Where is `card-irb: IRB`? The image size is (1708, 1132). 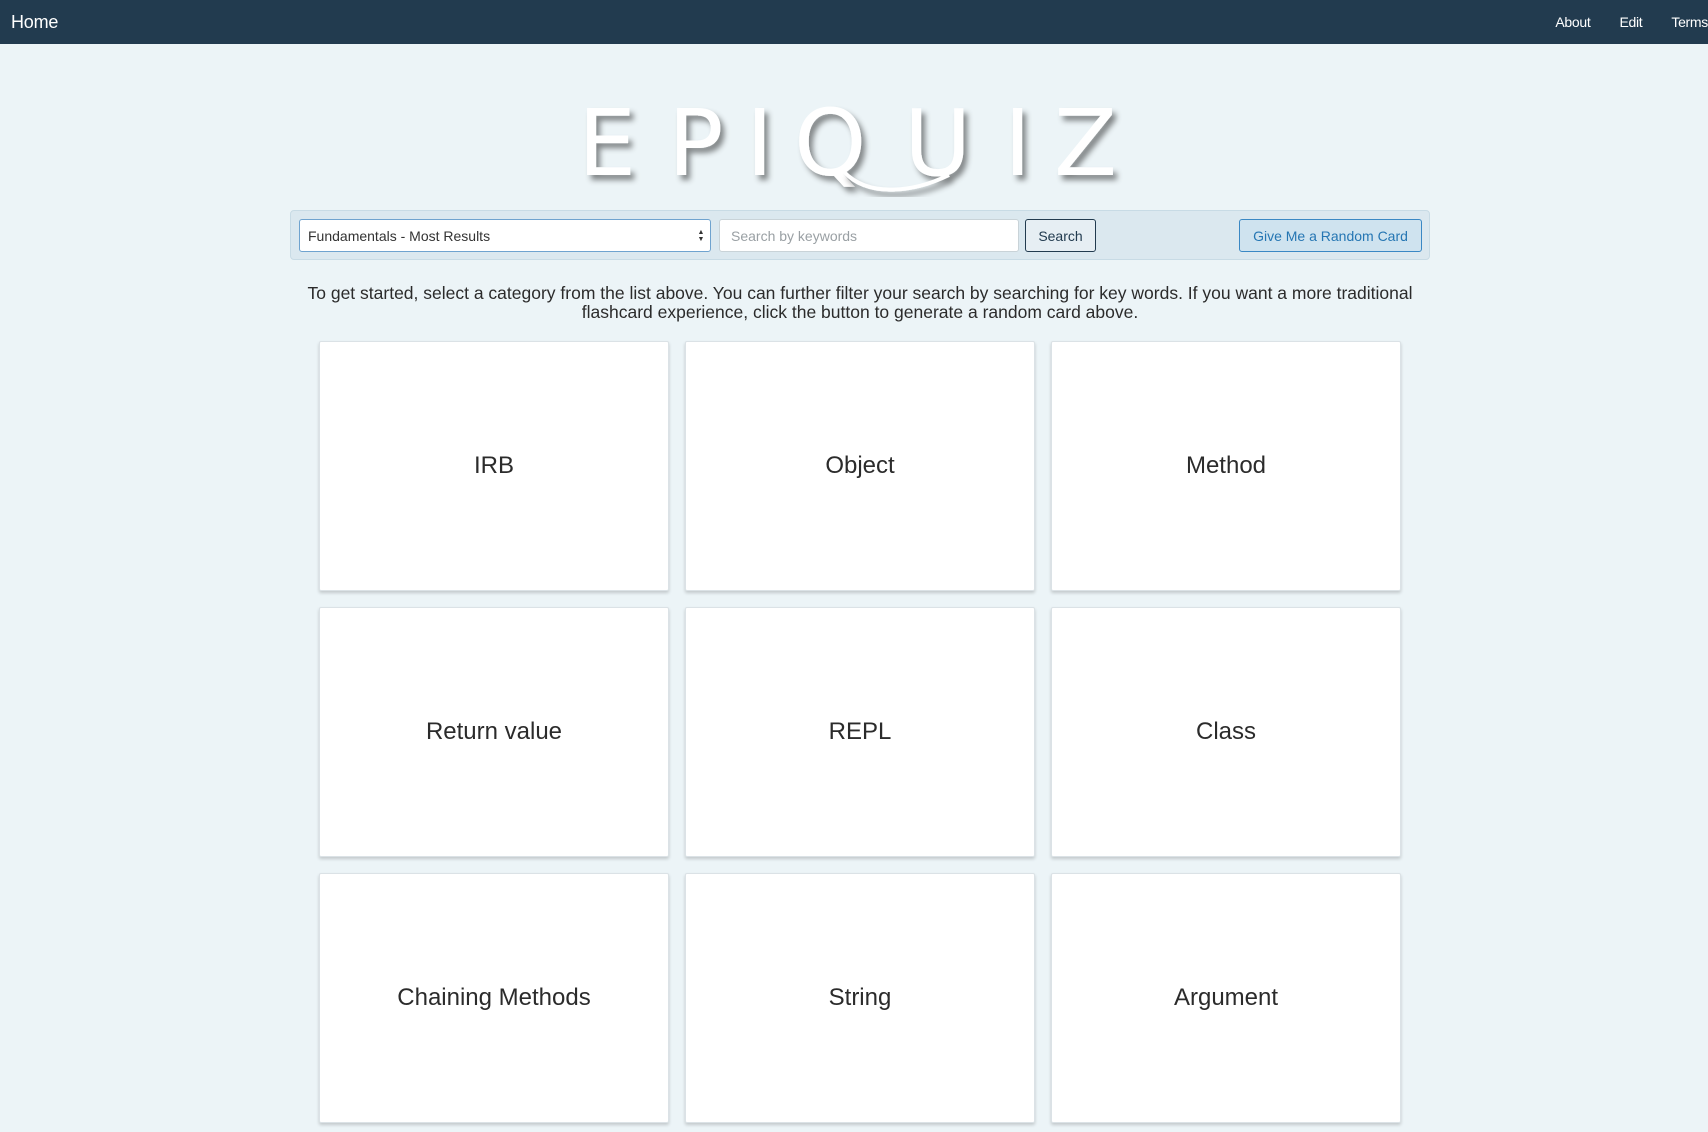 card-irb: IRB is located at coordinates (494, 466).